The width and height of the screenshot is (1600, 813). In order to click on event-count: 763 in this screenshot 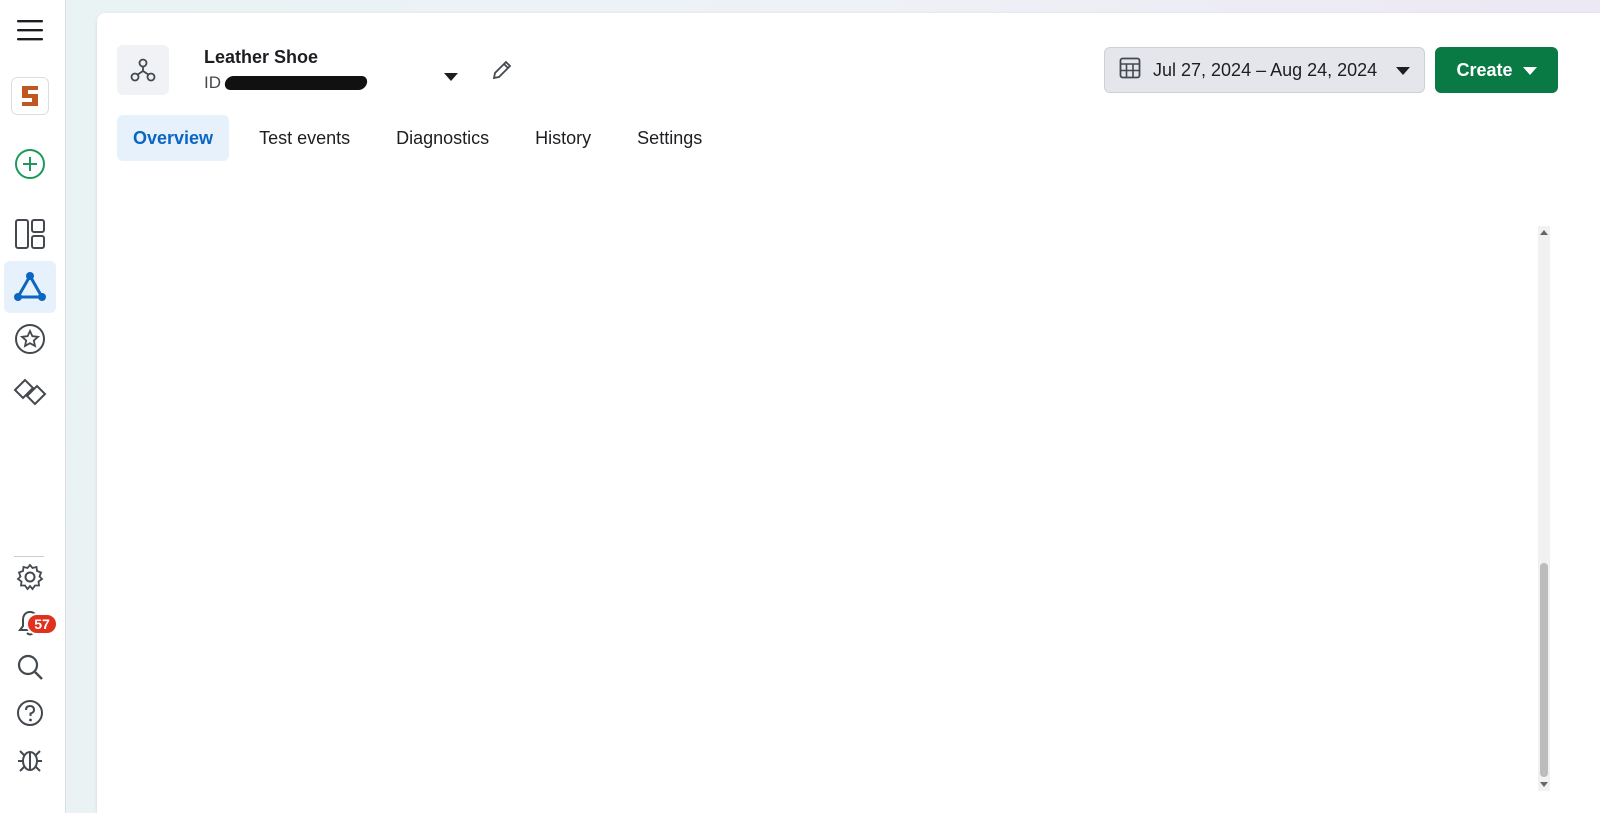, I will do `click(1376, 306)`.